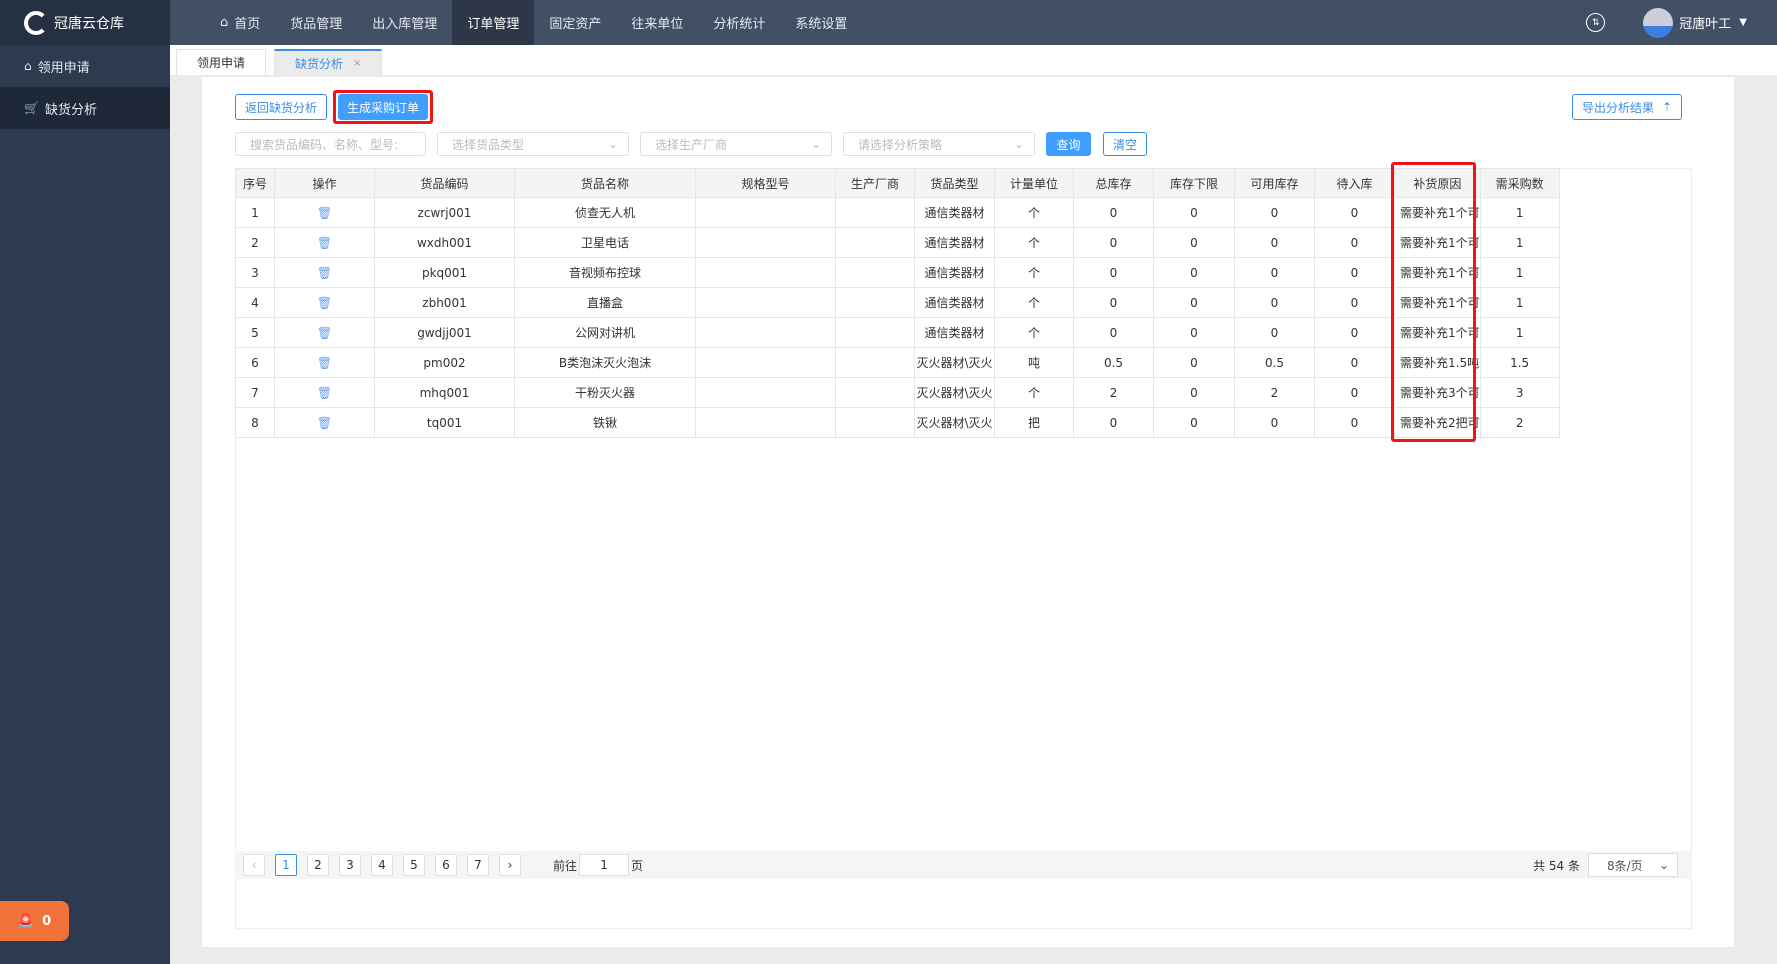 The width and height of the screenshot is (1777, 964). I want to click on generate-order-button: 生成采购订单, so click(383, 107).